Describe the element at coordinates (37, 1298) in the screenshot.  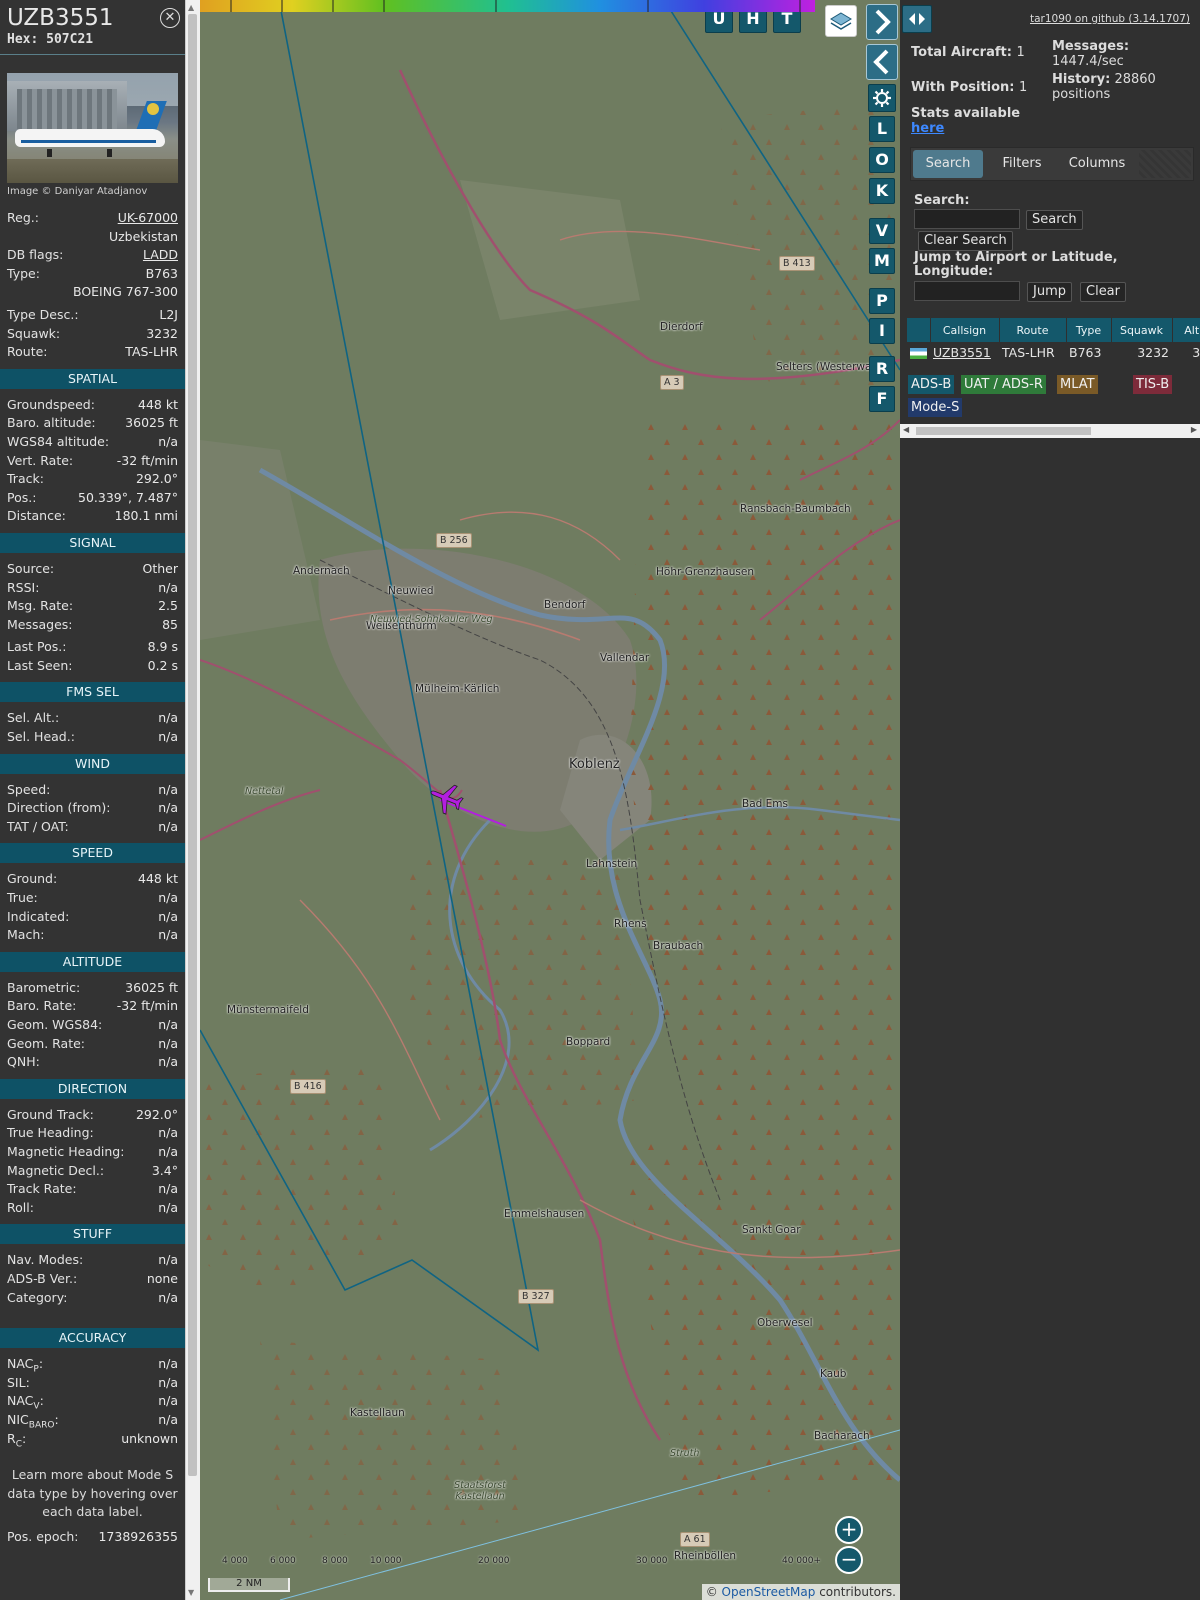
I see `info-label: Category:` at that location.